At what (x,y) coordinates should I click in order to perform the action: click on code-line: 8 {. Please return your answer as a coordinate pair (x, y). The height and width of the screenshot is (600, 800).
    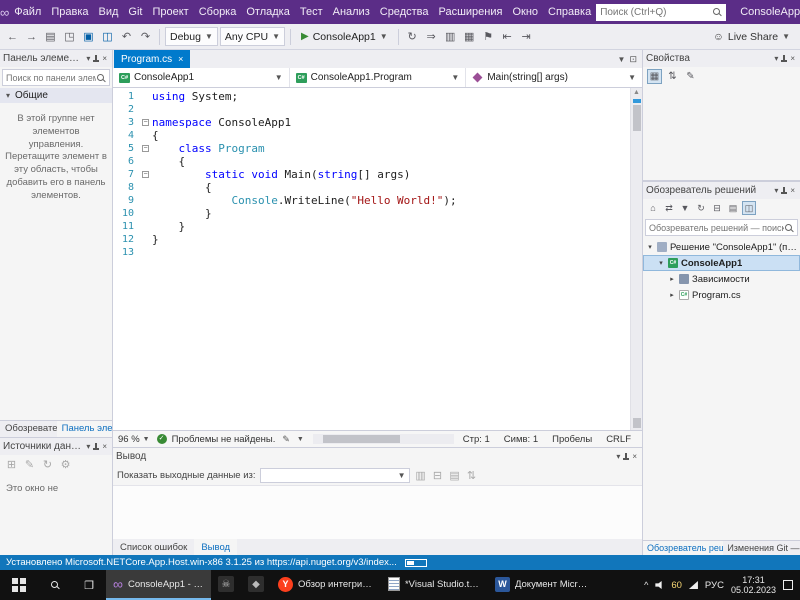
    Looking at the image, I should click on (371, 187).